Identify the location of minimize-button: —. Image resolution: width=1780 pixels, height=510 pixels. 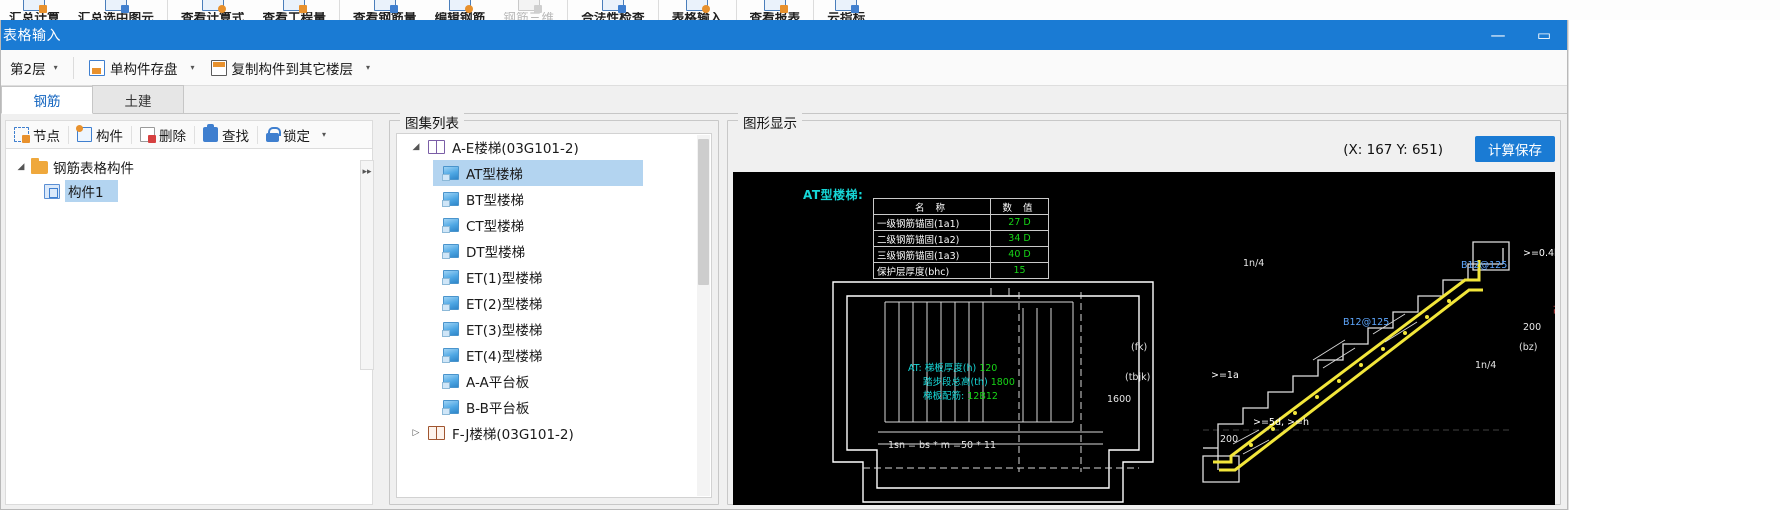
(1498, 35).